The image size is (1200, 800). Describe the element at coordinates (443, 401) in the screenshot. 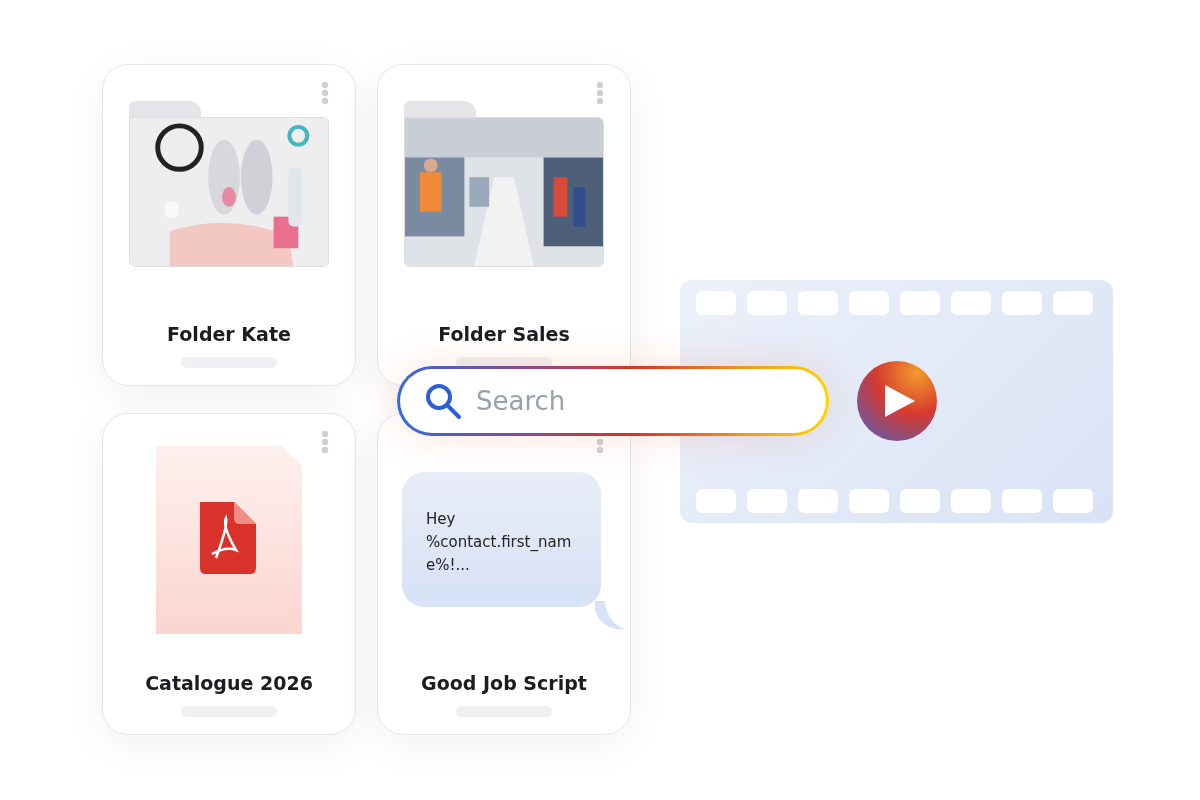

I see `search-icon` at that location.